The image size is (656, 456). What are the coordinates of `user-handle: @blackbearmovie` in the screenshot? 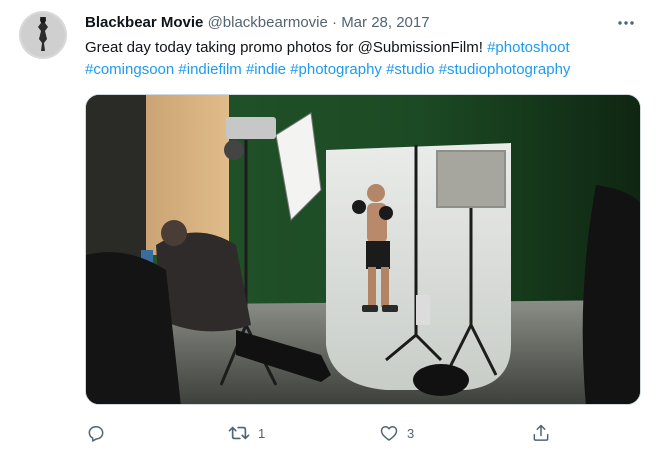 It's located at (268, 22).